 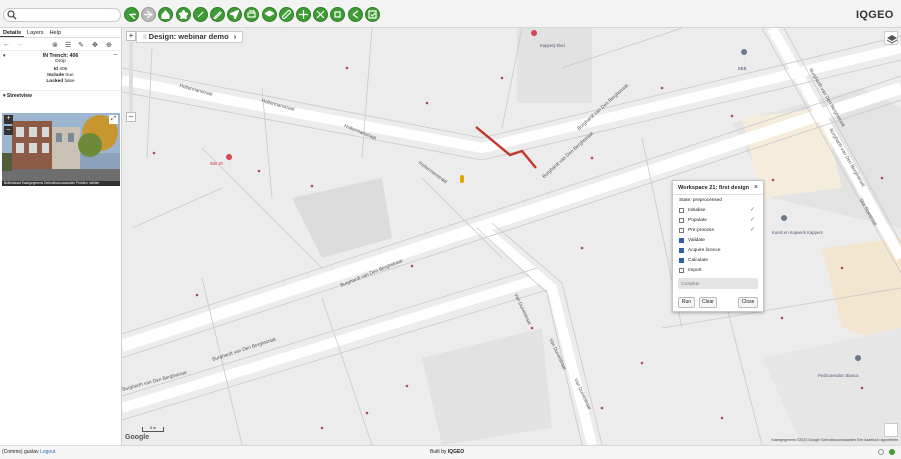 What do you see at coordinates (701, 230) in the screenshot?
I see `step-label: Pre-process` at bounding box center [701, 230].